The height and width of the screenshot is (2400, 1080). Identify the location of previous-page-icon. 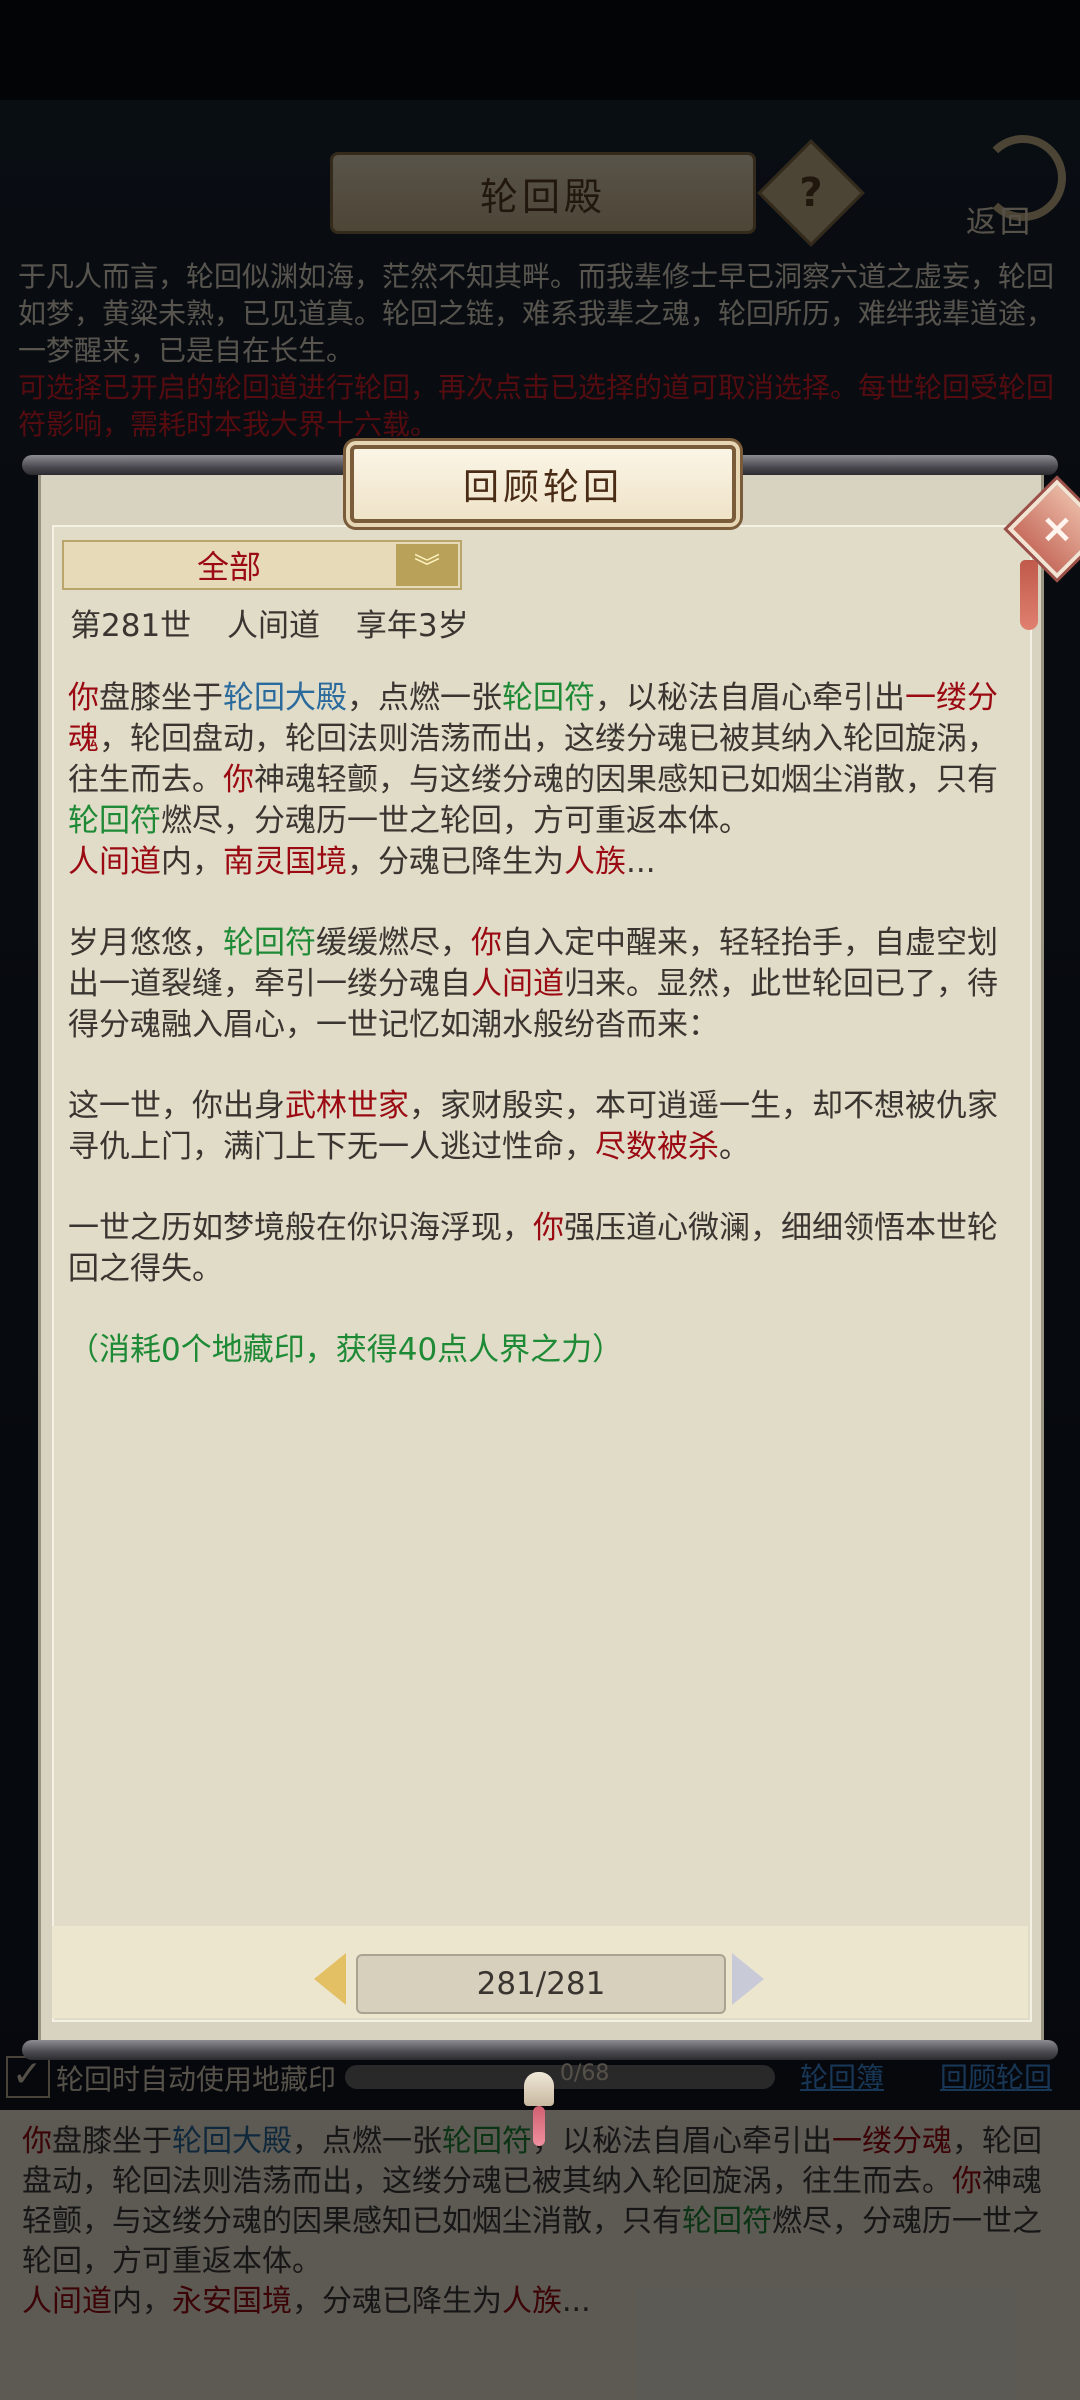
(330, 1979).